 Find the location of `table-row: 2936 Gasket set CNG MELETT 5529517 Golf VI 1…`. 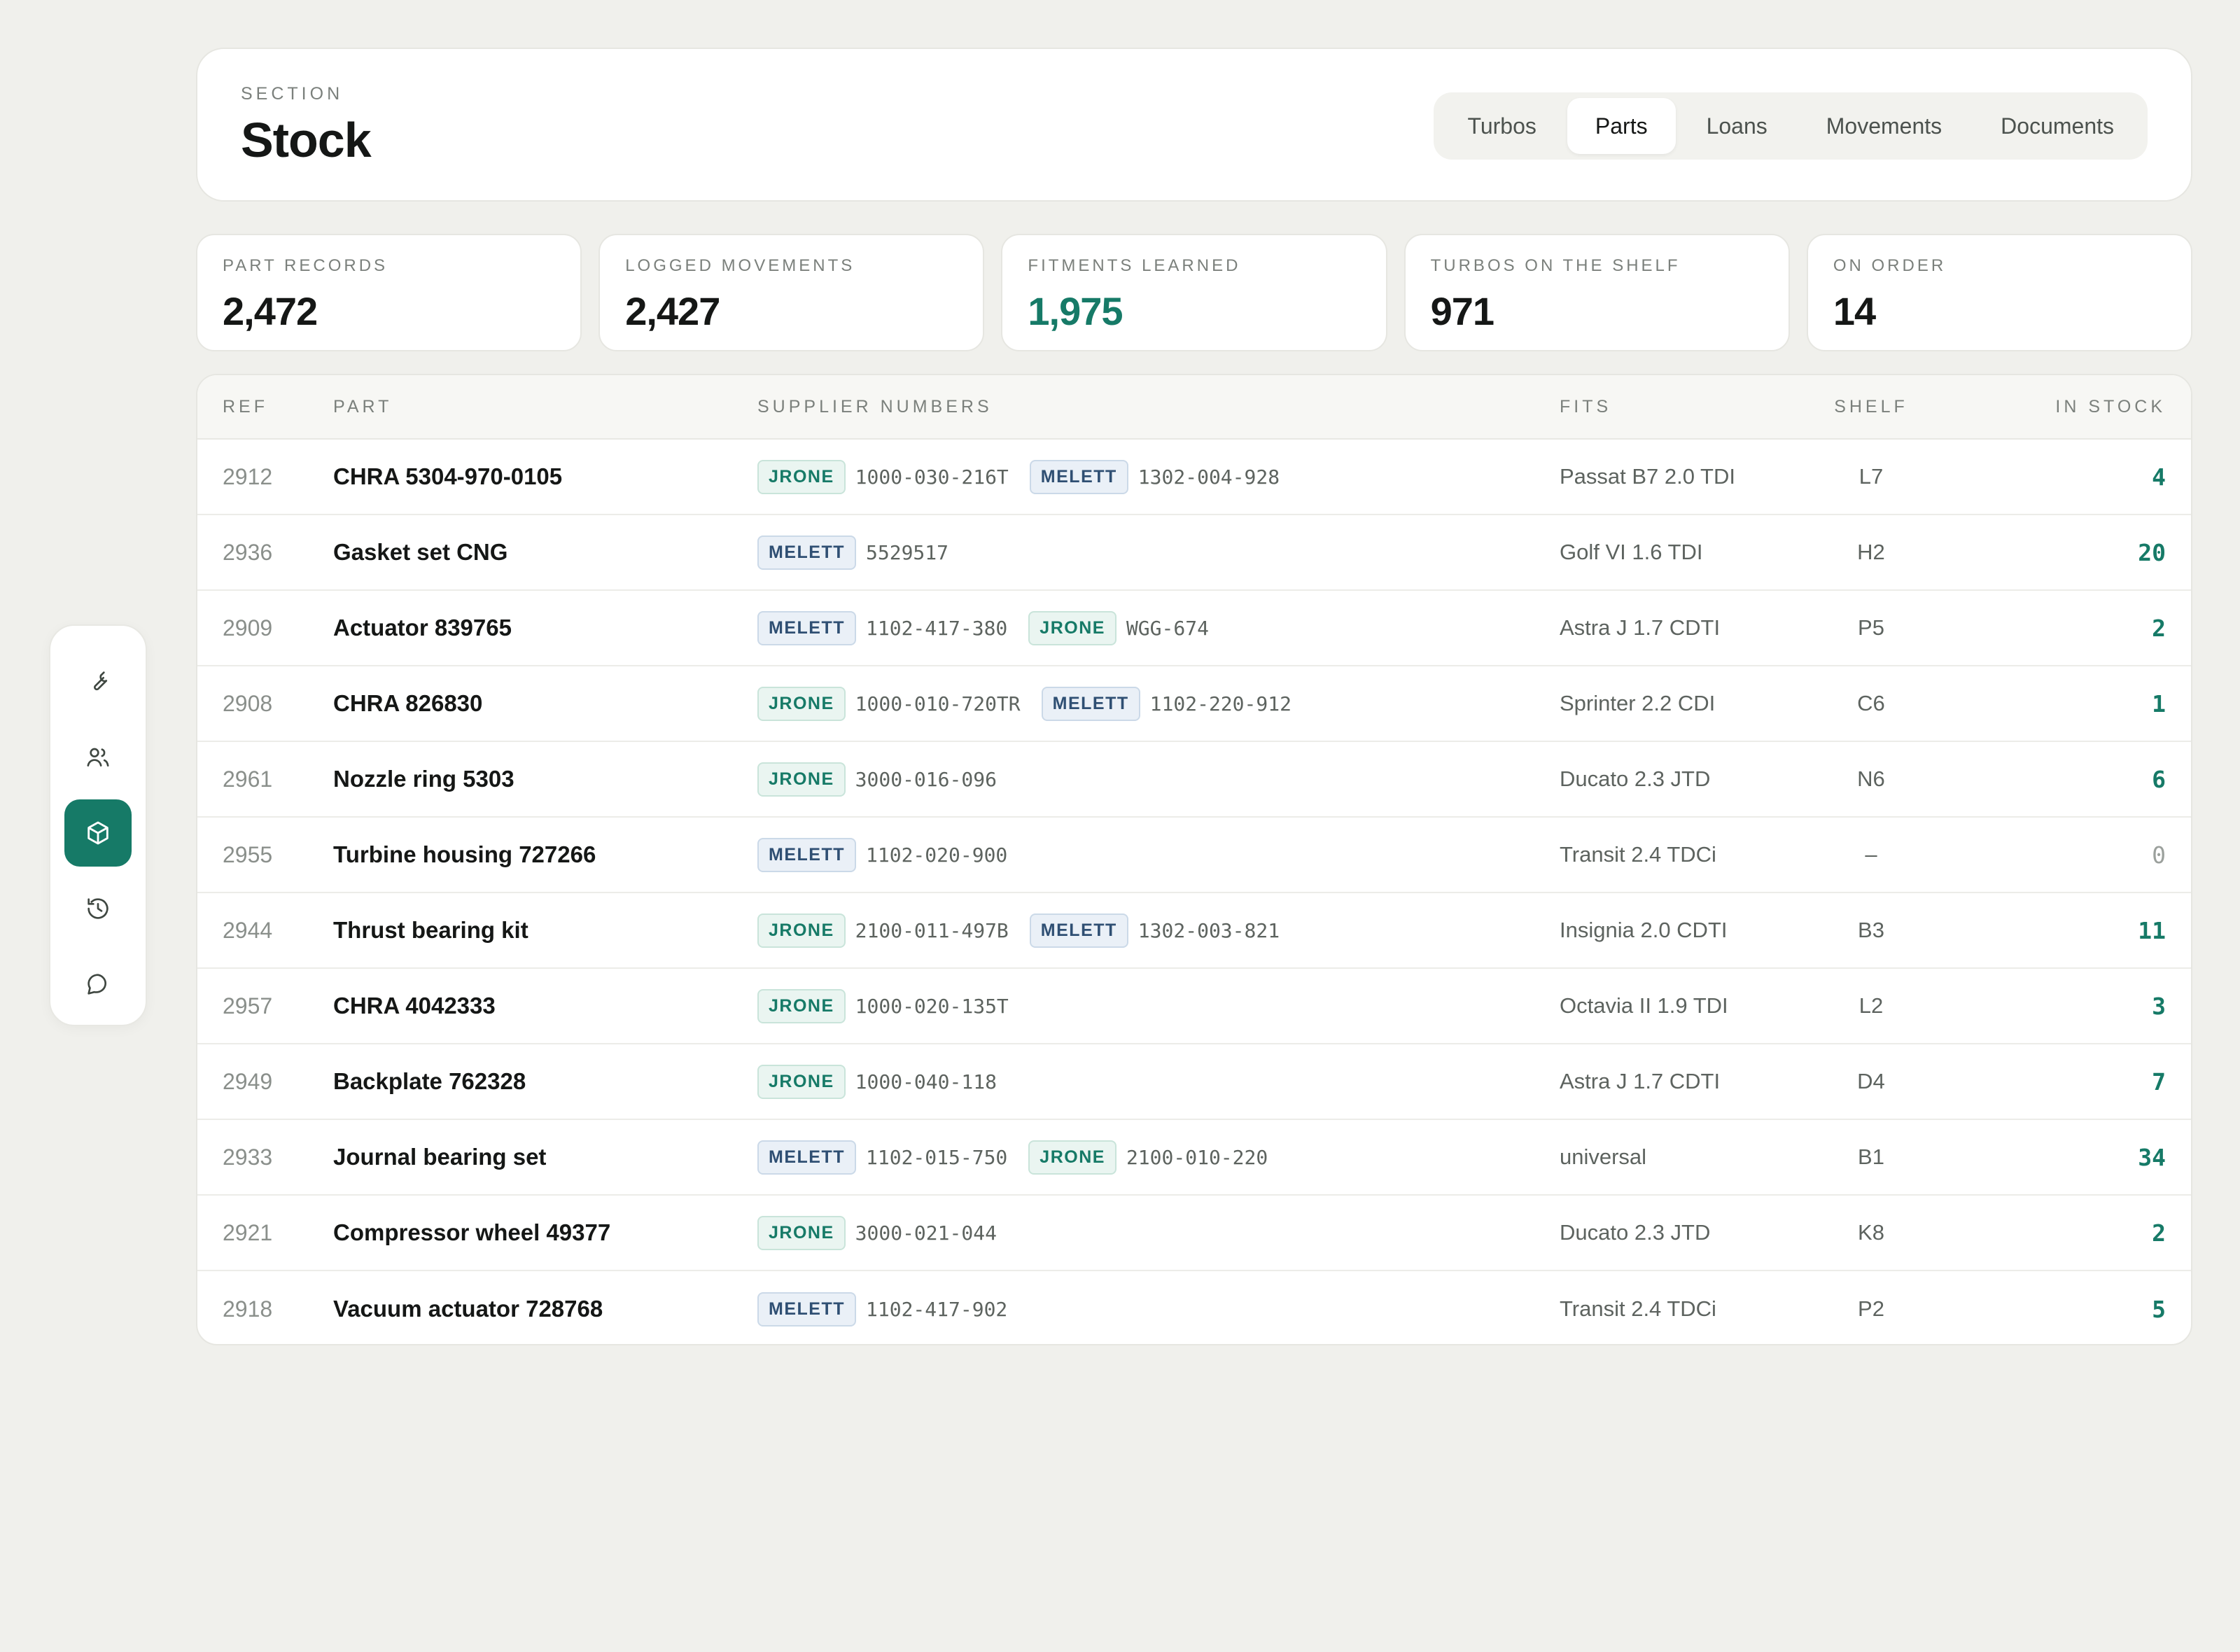

table-row: 2936 Gasket set CNG MELETT 5529517 Golf VI 1… is located at coordinates (1194, 553).